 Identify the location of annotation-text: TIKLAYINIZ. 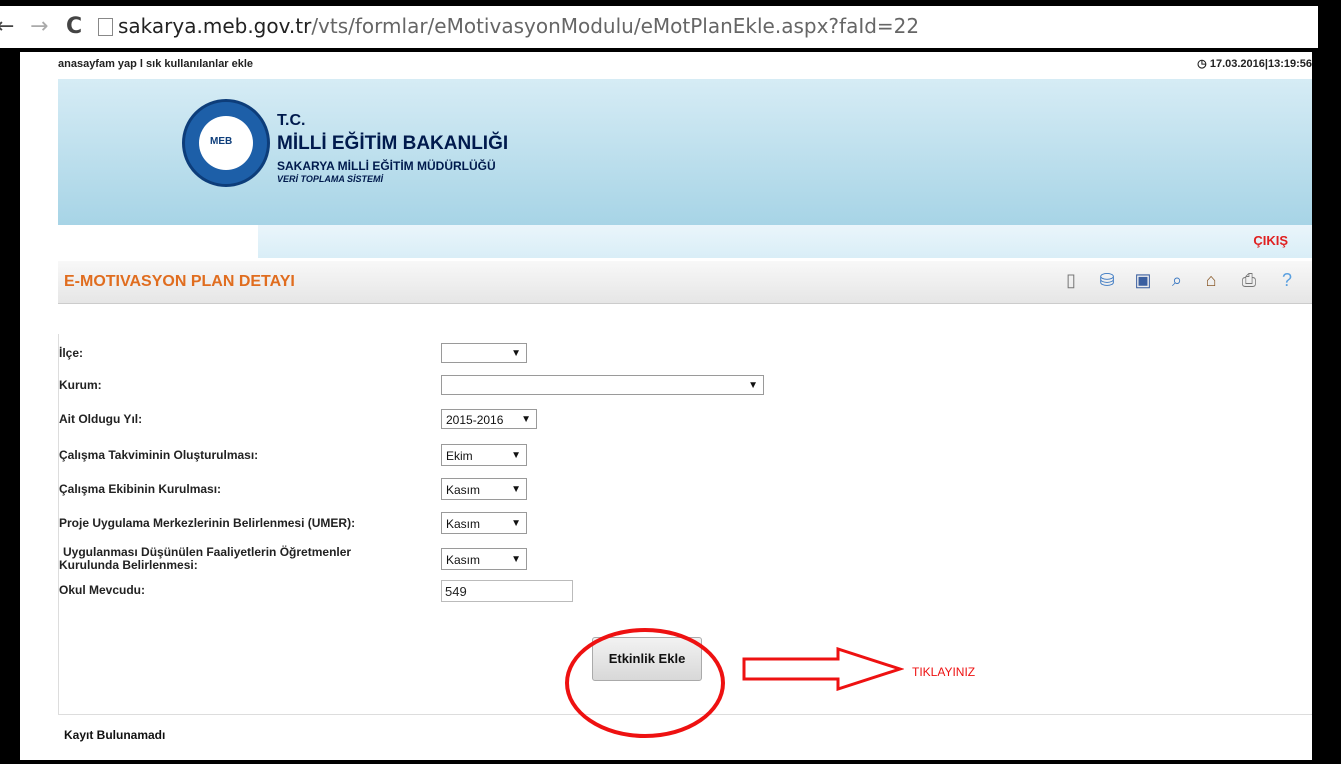
(944, 672).